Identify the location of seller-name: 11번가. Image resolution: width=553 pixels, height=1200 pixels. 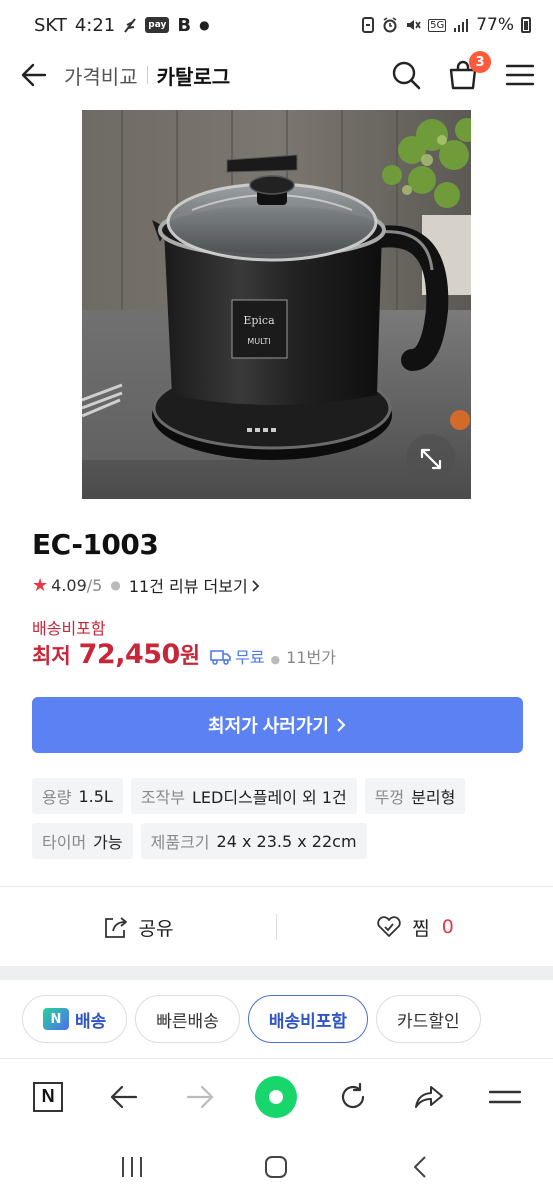
(311, 657).